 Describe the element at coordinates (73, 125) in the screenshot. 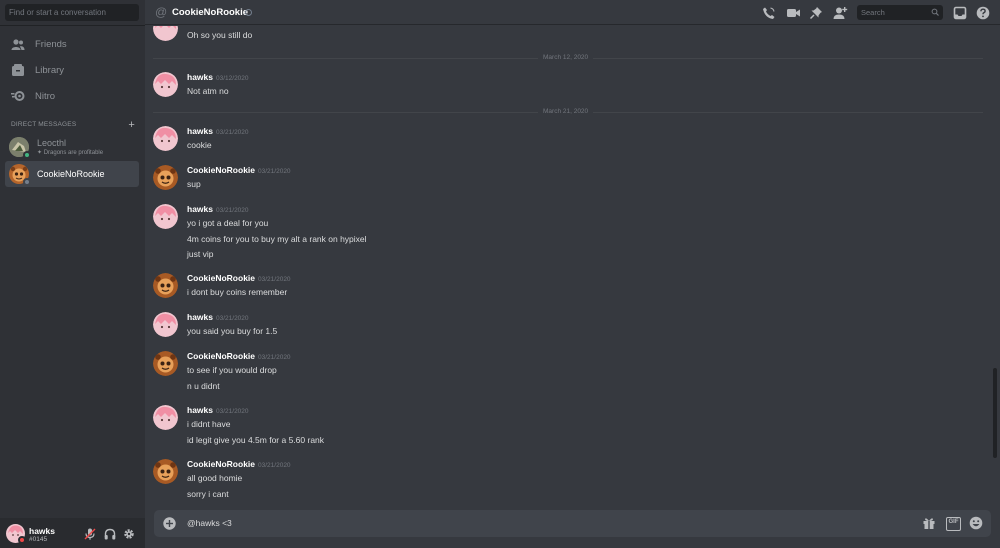

I see `direct-messages-header: DIRECT MESSAGES +` at that location.